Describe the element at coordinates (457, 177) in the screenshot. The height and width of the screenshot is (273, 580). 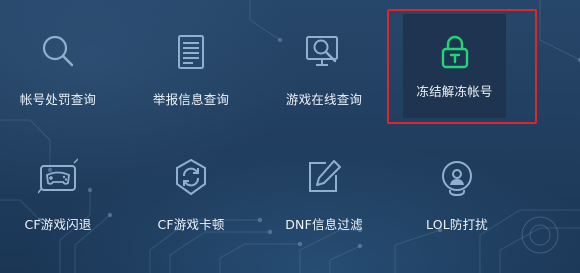
I see `shield-user-icon` at that location.